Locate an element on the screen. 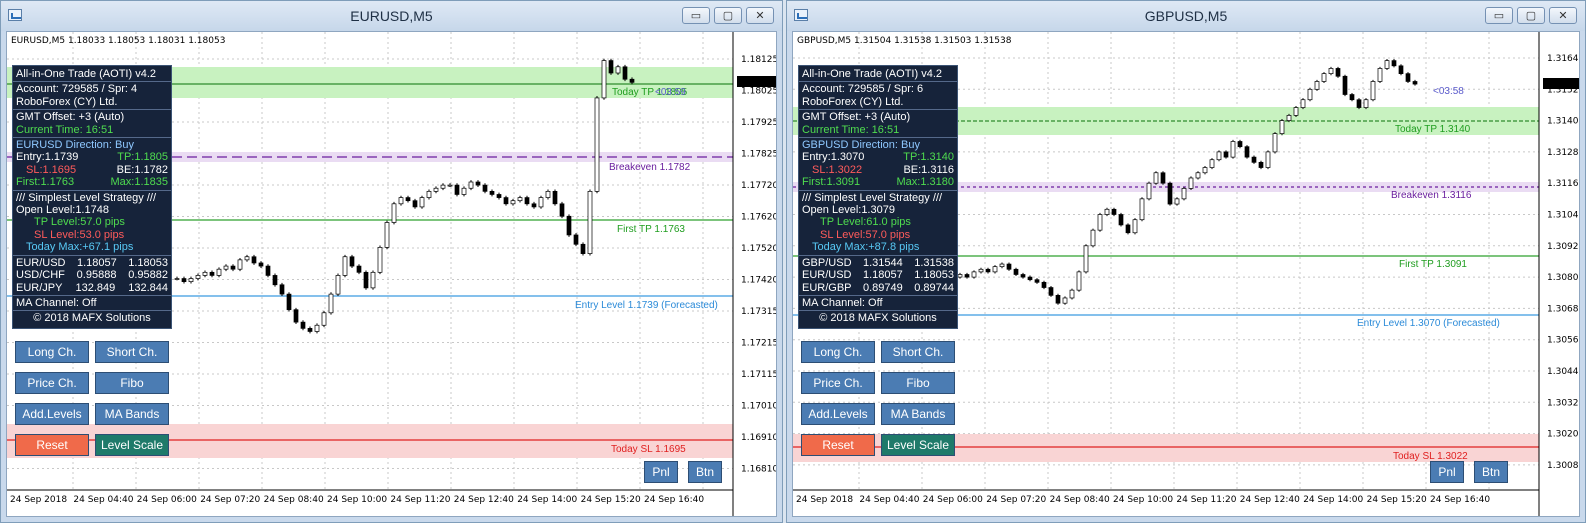 The width and height of the screenshot is (1586, 523). time-tick-label: 24 Sep 07:20 is located at coordinates (230, 500).